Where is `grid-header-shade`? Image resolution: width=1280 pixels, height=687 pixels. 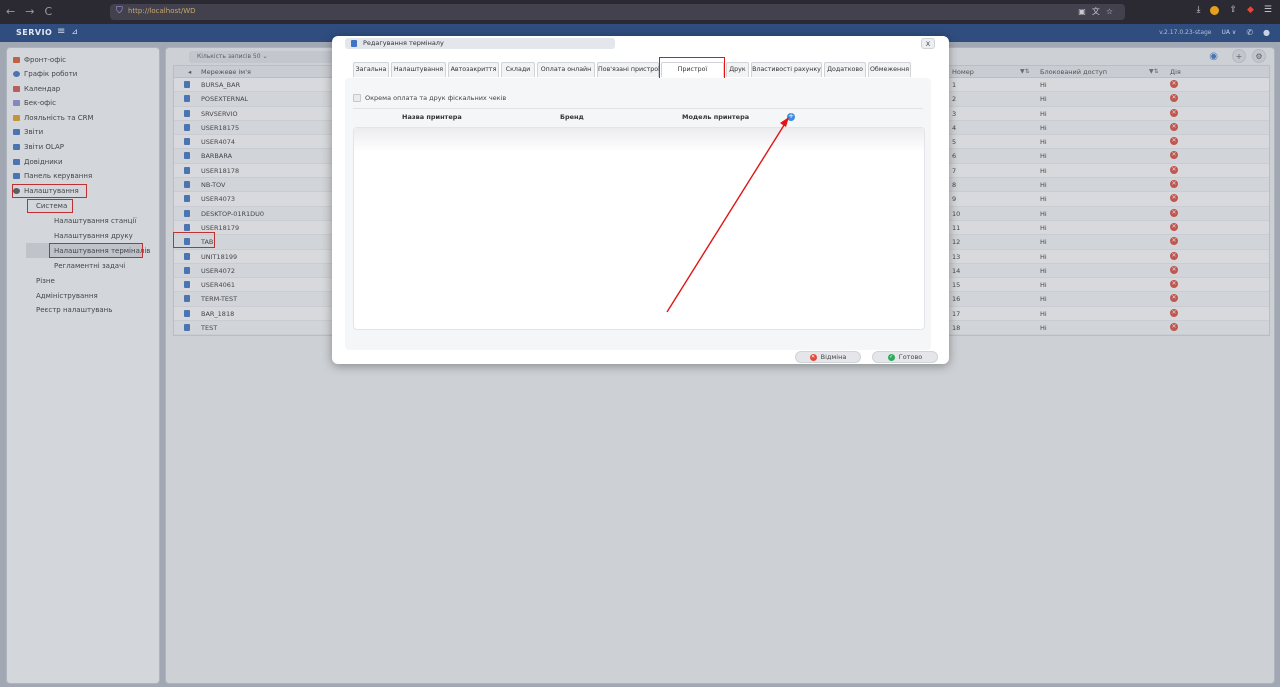
grid-header-shade is located at coordinates (639, 140).